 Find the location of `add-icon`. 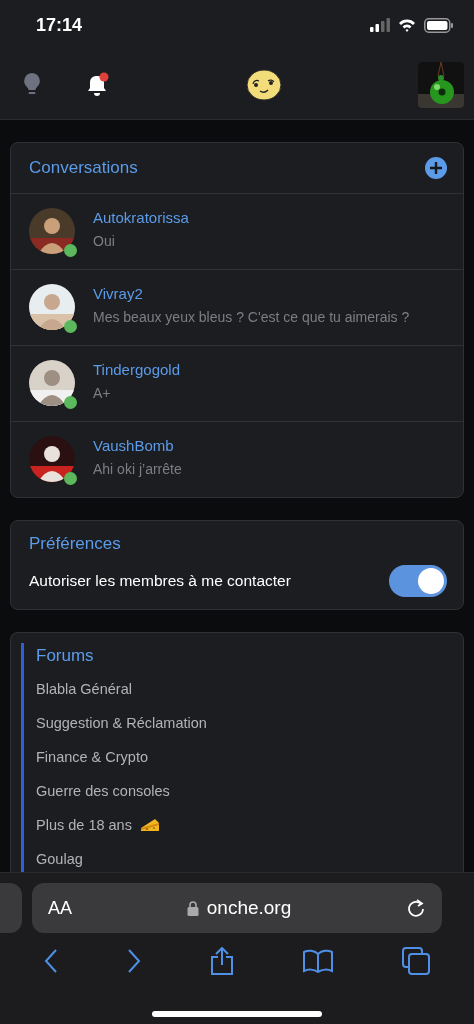

add-icon is located at coordinates (436, 168).